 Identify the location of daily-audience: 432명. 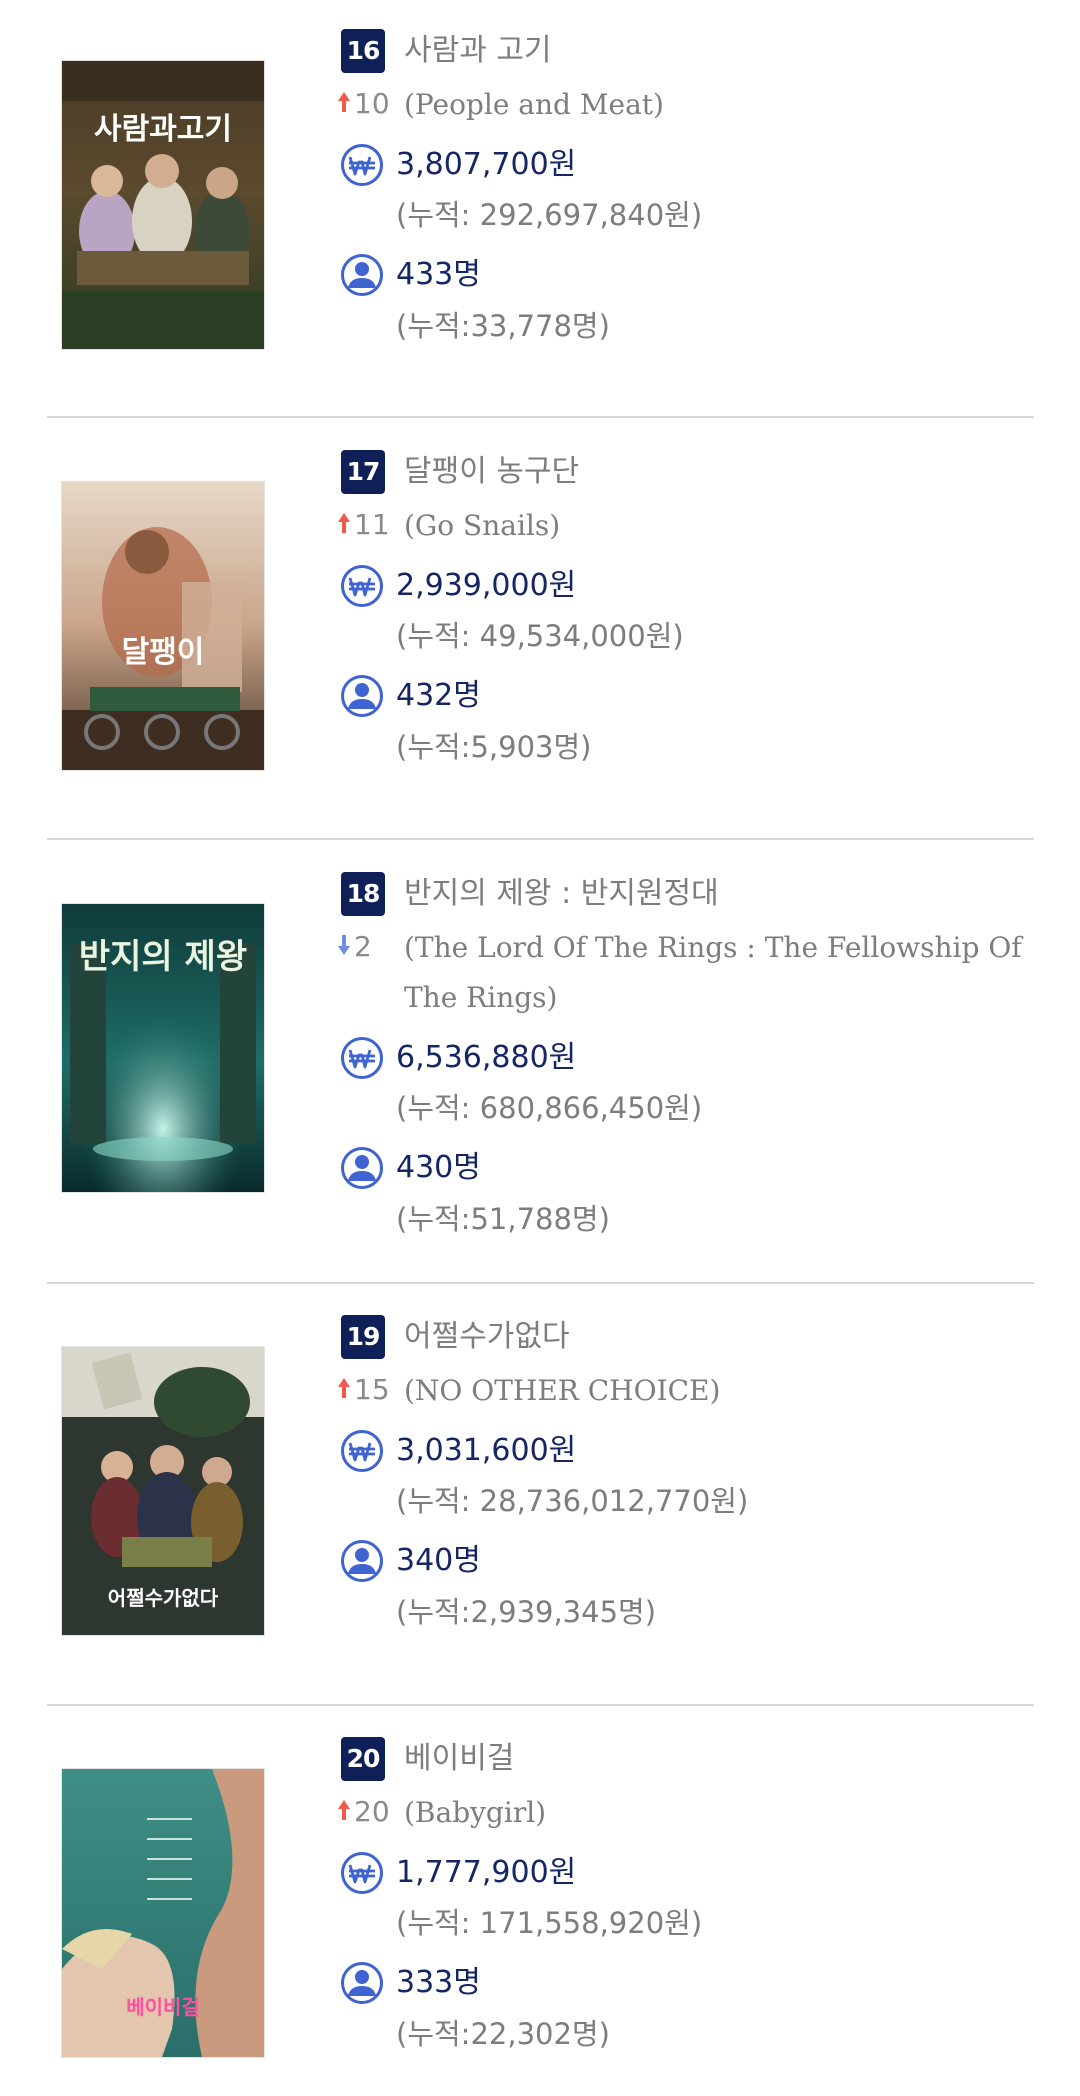
(438, 695).